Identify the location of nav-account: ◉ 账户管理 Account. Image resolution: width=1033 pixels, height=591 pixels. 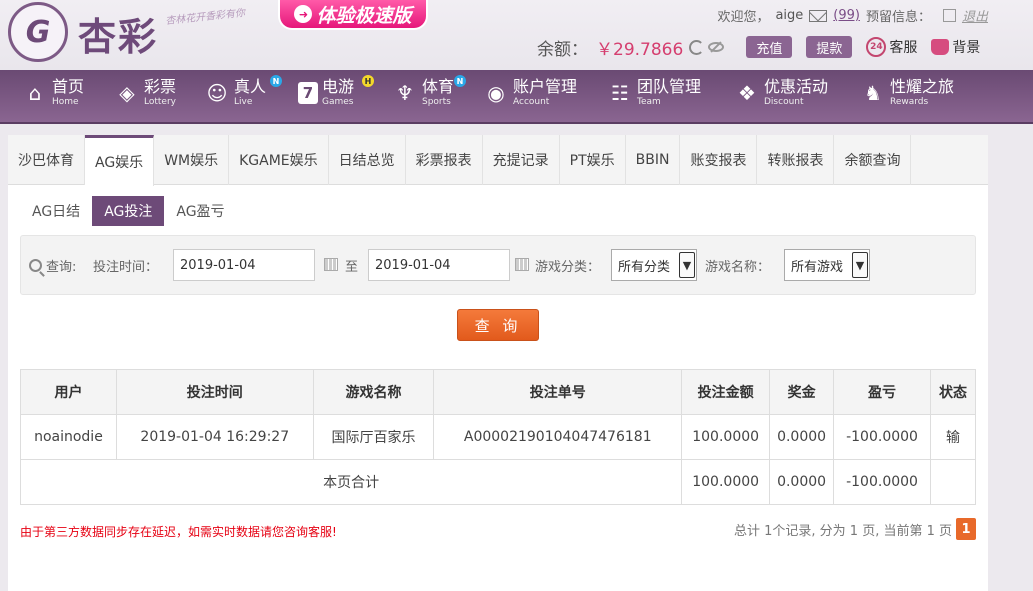
(530, 93).